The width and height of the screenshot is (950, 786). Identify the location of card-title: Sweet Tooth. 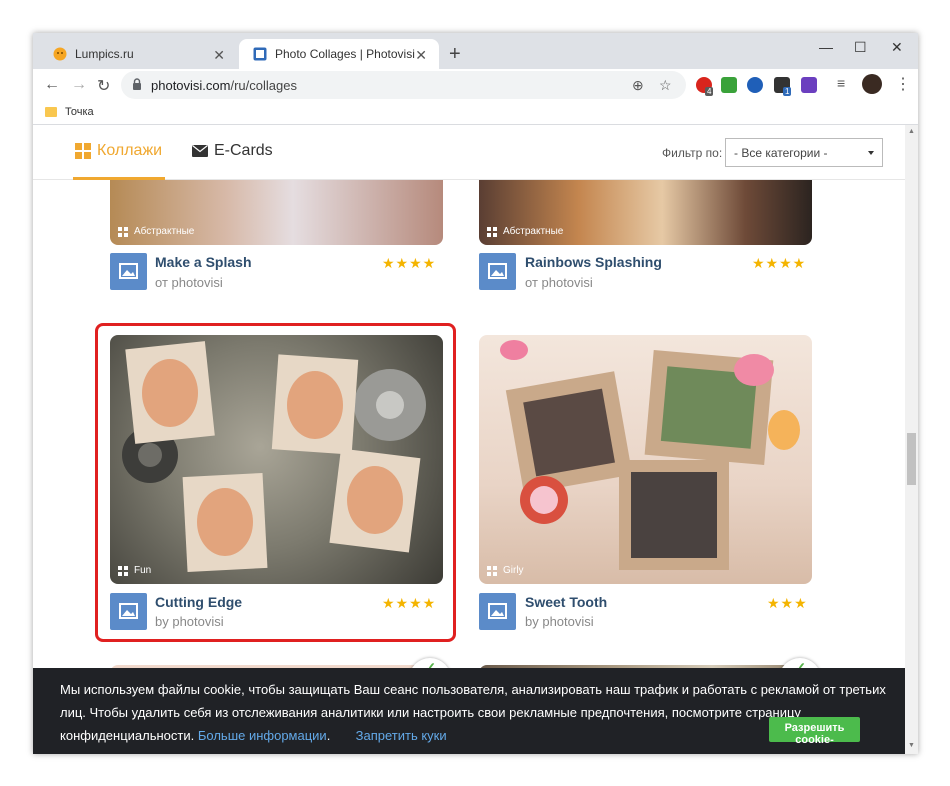
(566, 602).